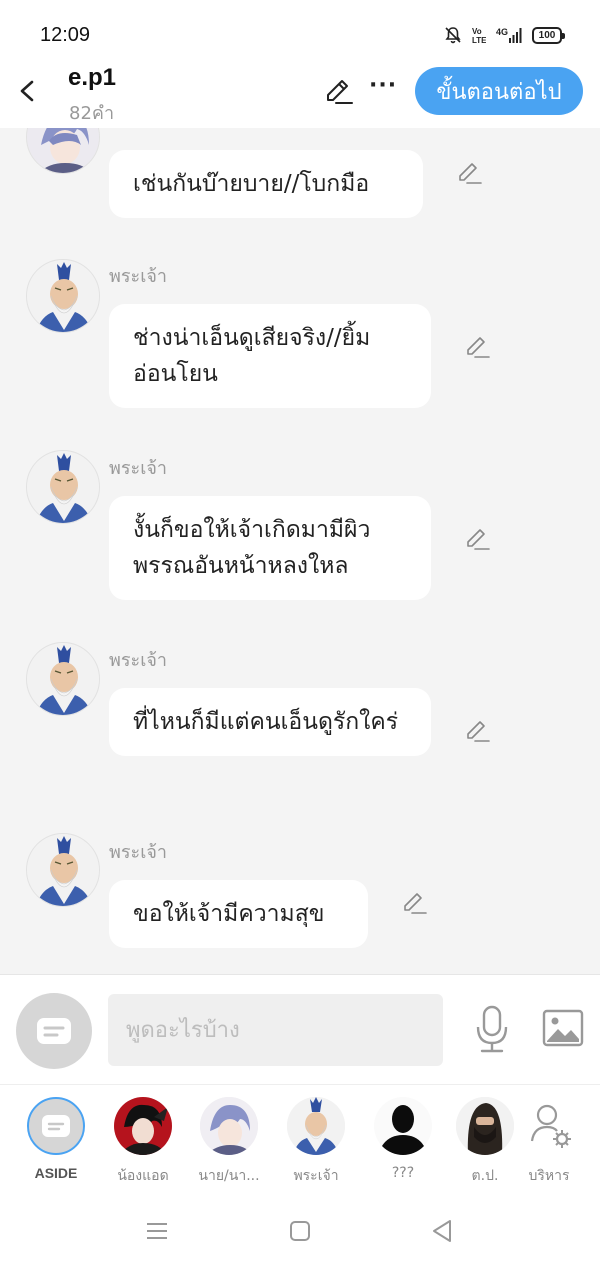  Describe the element at coordinates (509, 35) in the screenshot. I see `signal-4g-icon: 4G` at that location.